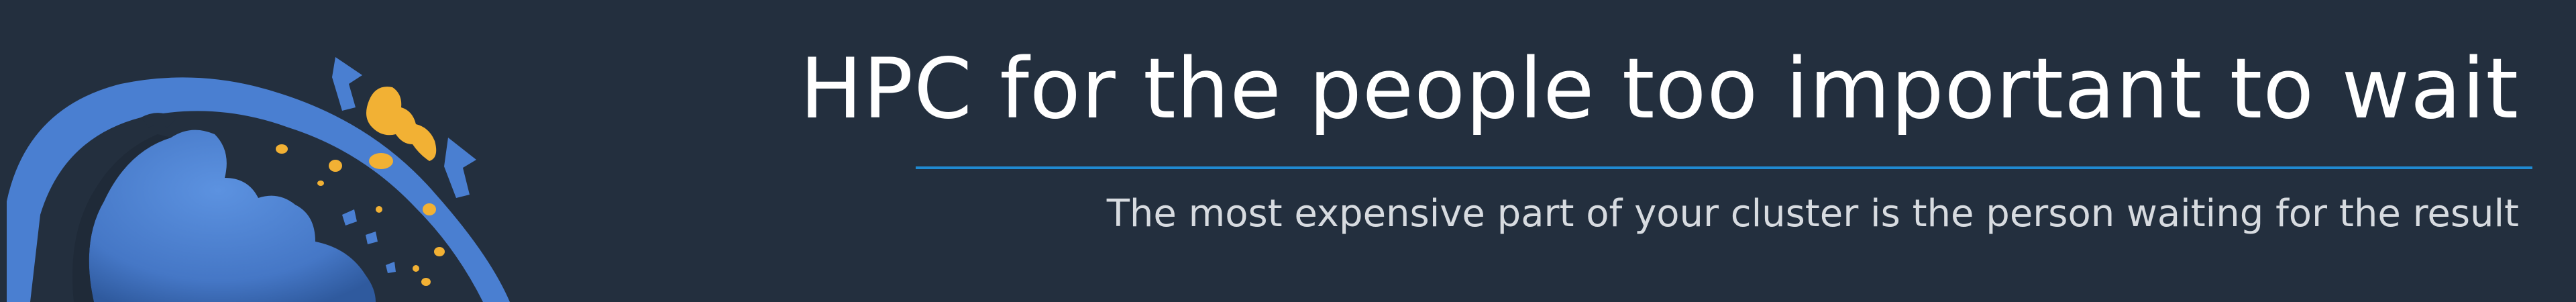  Describe the element at coordinates (347, 84) in the screenshot. I see `logo-bracket-top` at that location.